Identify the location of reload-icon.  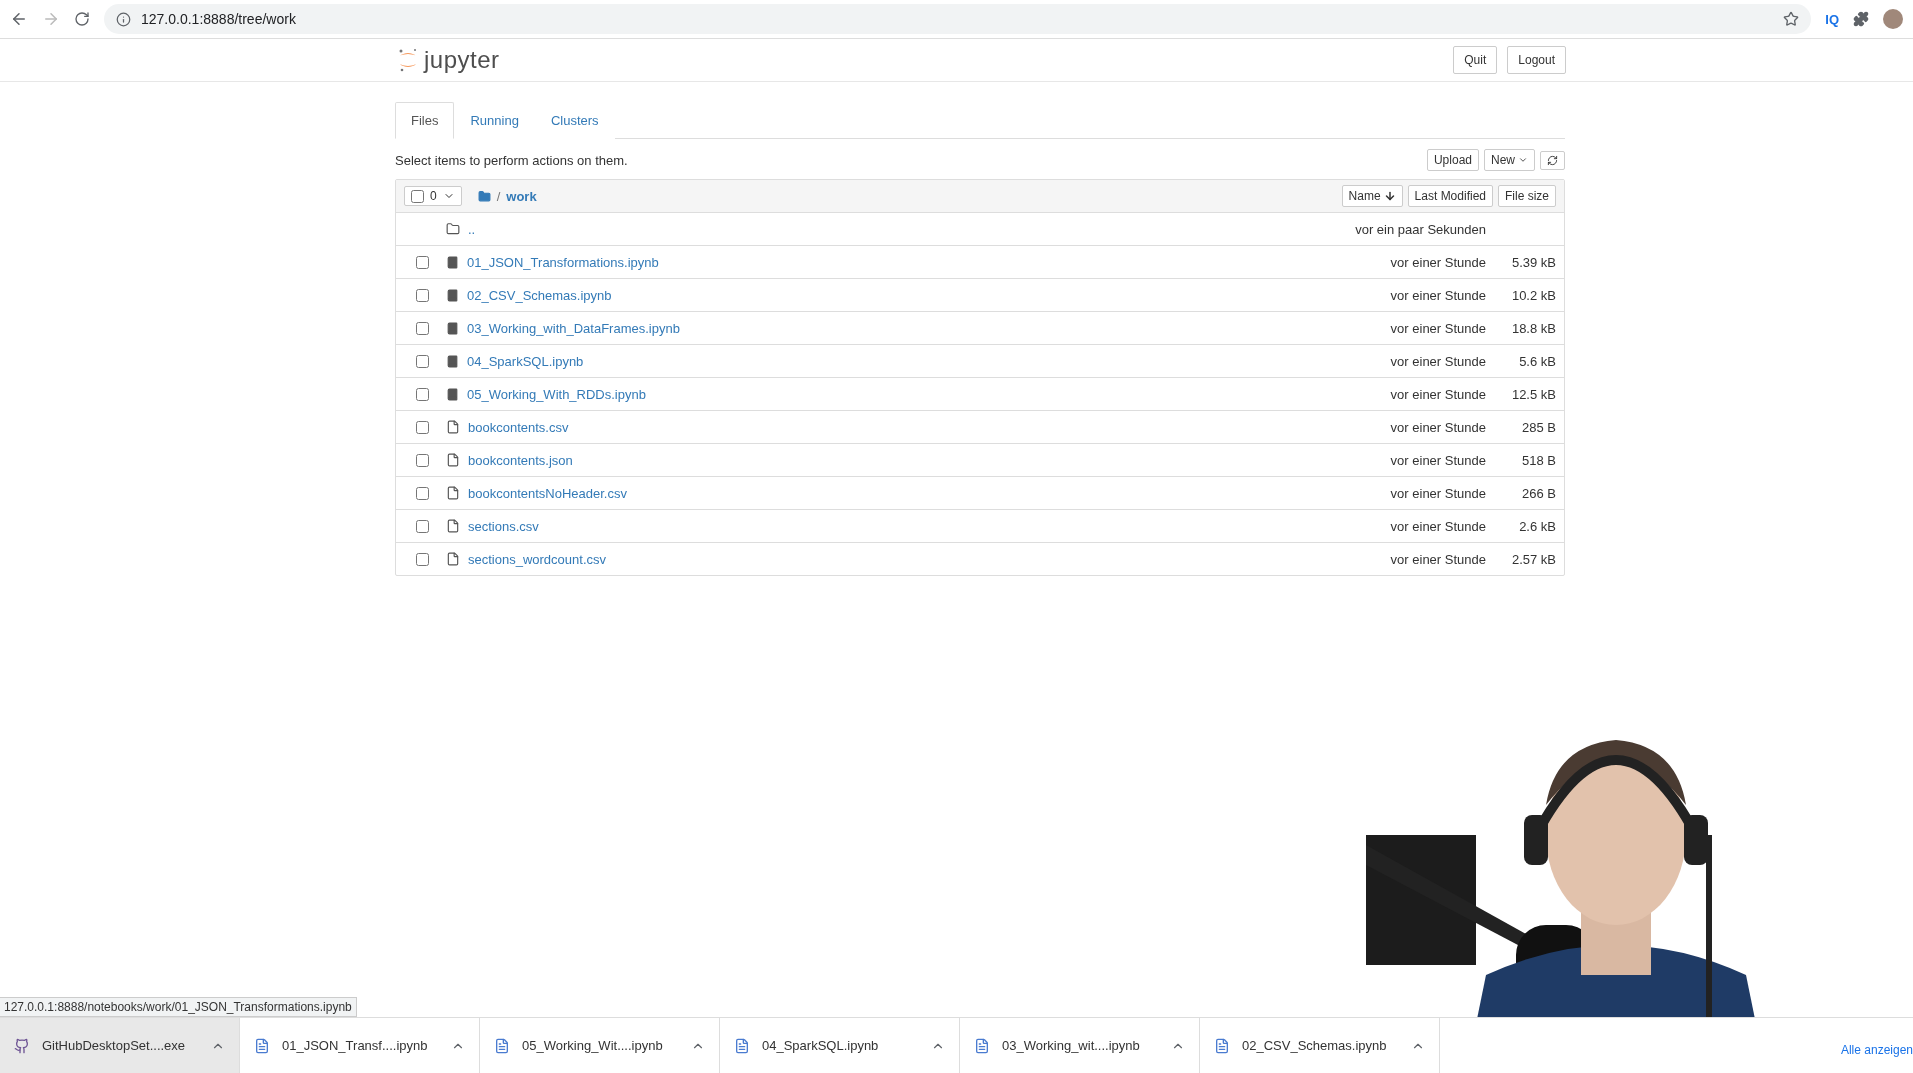
(82, 19).